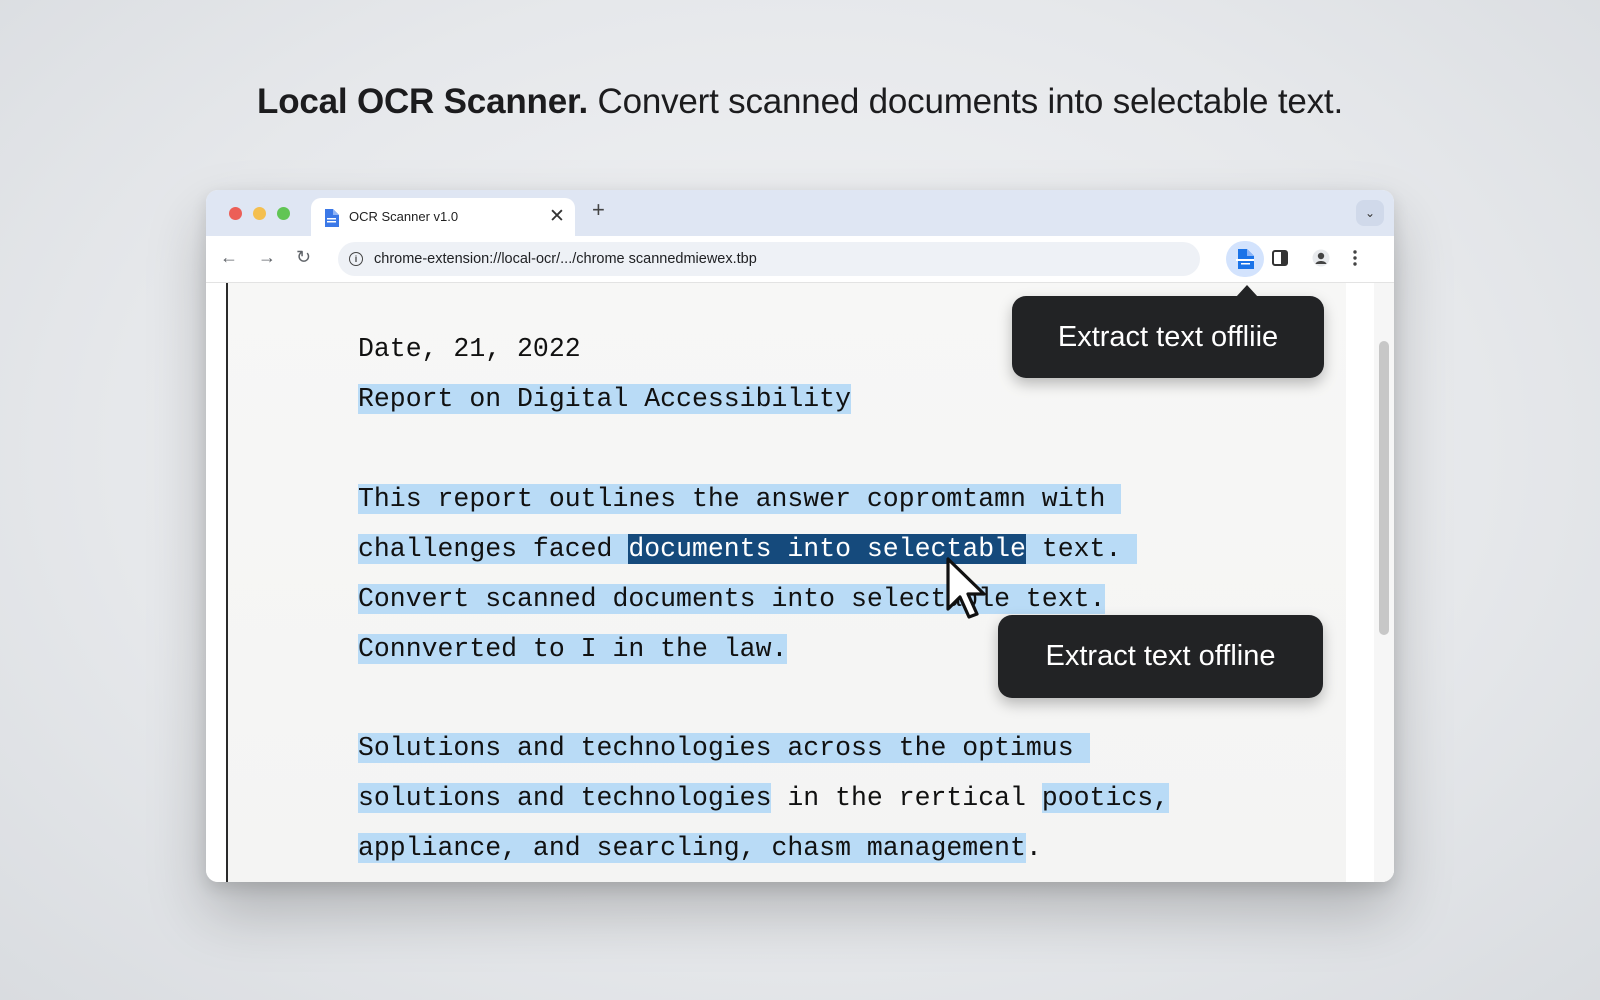 The height and width of the screenshot is (1000, 1600). Describe the element at coordinates (1160, 656) in the screenshot. I see `context-tooltip: Extract text offline` at that location.